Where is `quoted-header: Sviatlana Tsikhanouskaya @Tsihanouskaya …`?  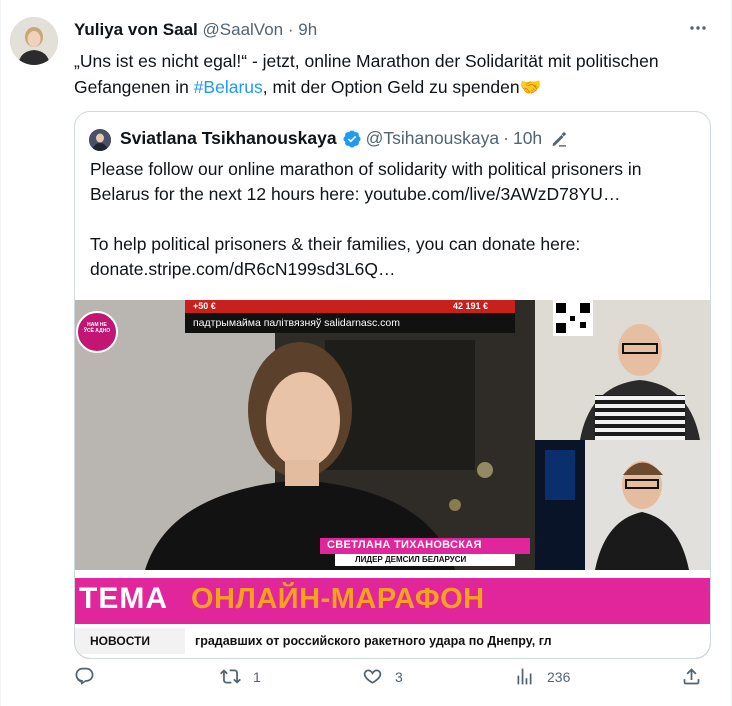
quoted-header: Sviatlana Tsikhanouskaya @Tsihanouskaya … is located at coordinates (344, 138).